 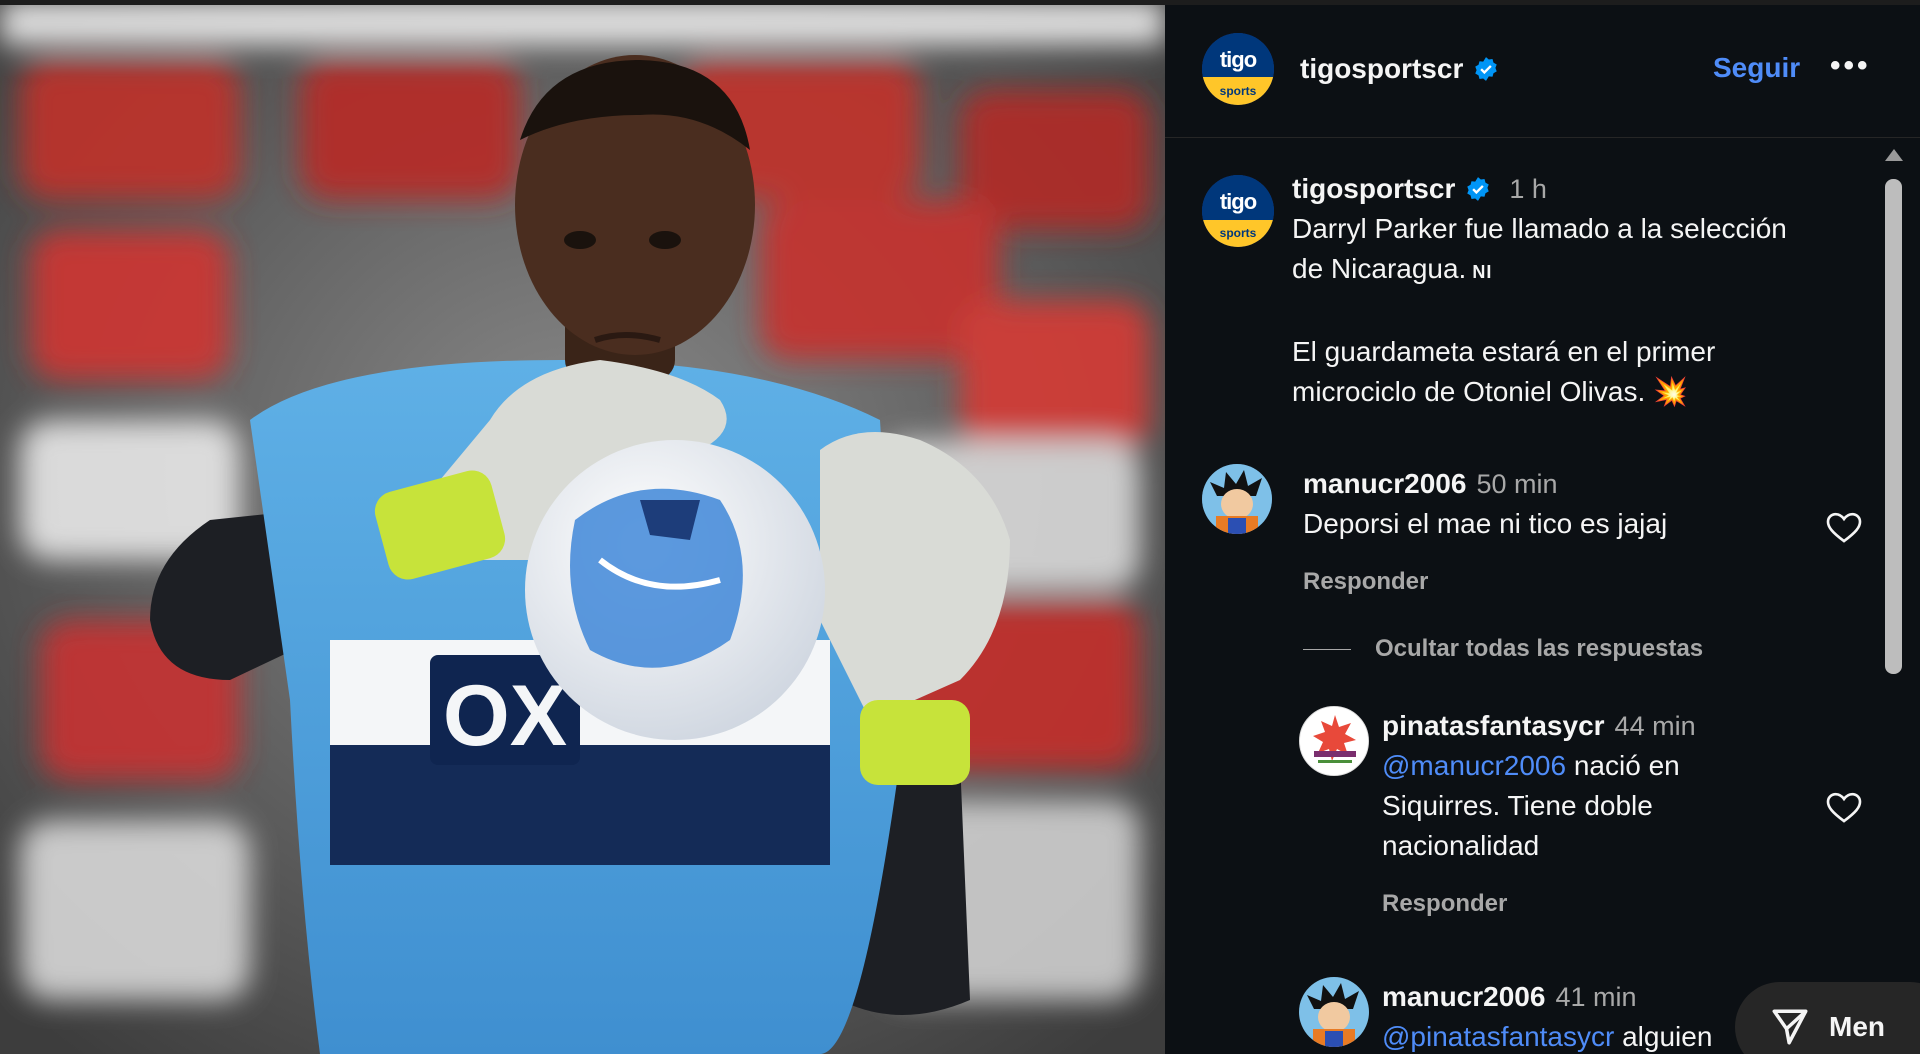 I want to click on messages-button: Men, so click(x=1827, y=1018).